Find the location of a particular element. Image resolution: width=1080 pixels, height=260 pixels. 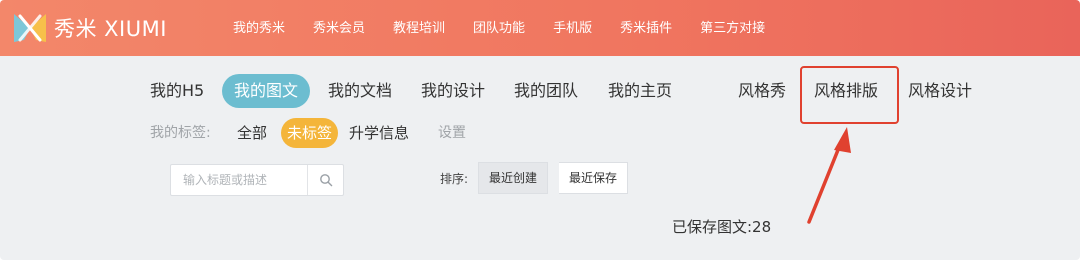

search-box is located at coordinates (257, 180).